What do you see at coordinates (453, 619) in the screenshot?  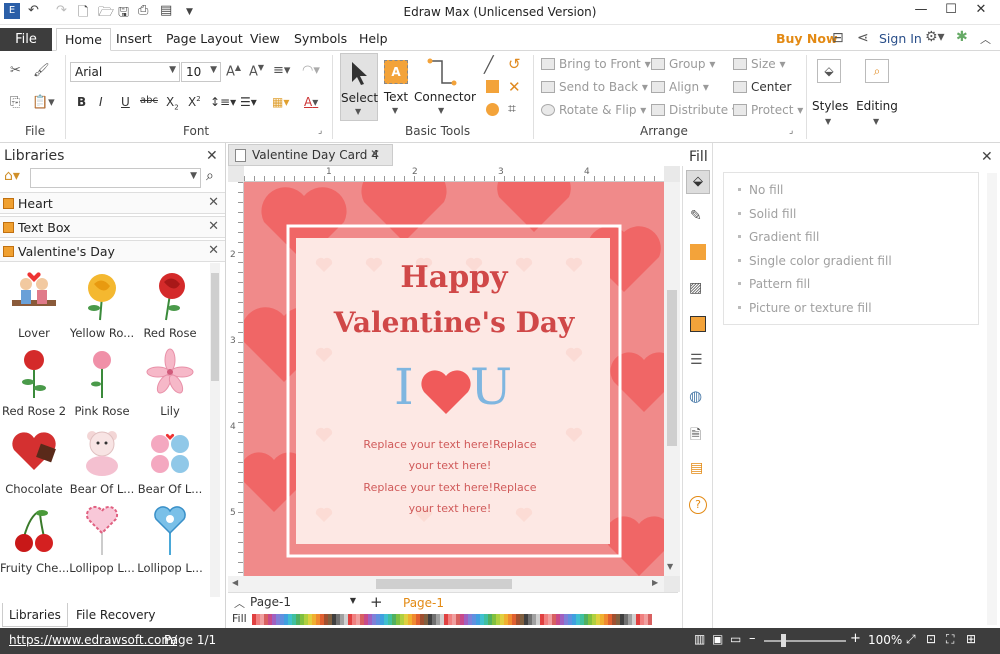 I see `color-palette` at bounding box center [453, 619].